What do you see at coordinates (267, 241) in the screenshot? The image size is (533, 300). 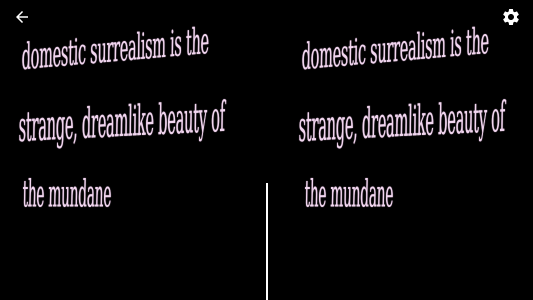 I see `vr-center-divider` at bounding box center [267, 241].